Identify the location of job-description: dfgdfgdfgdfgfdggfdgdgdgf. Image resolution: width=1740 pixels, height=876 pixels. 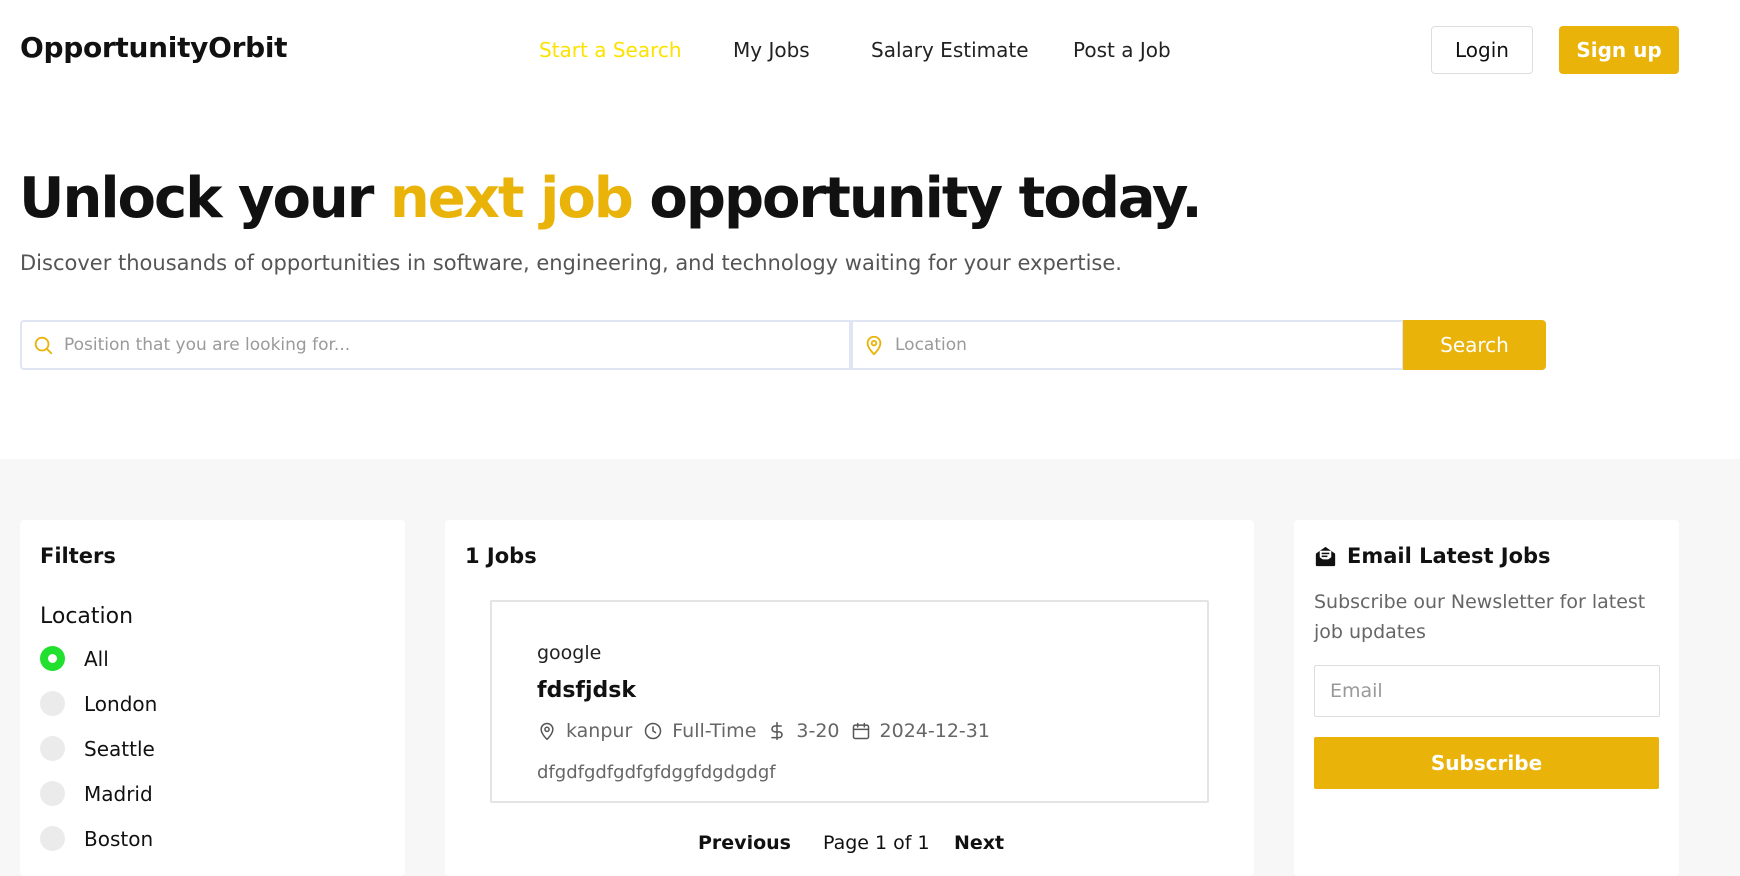
(656, 772).